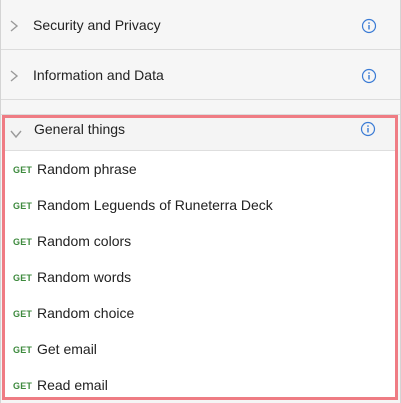 The image size is (401, 403). I want to click on section-information-data: Information and Data, so click(200, 75).